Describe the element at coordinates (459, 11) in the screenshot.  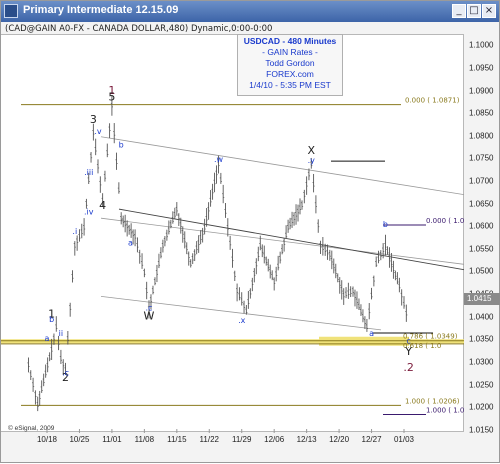
I see `minimize-icon: _` at that location.